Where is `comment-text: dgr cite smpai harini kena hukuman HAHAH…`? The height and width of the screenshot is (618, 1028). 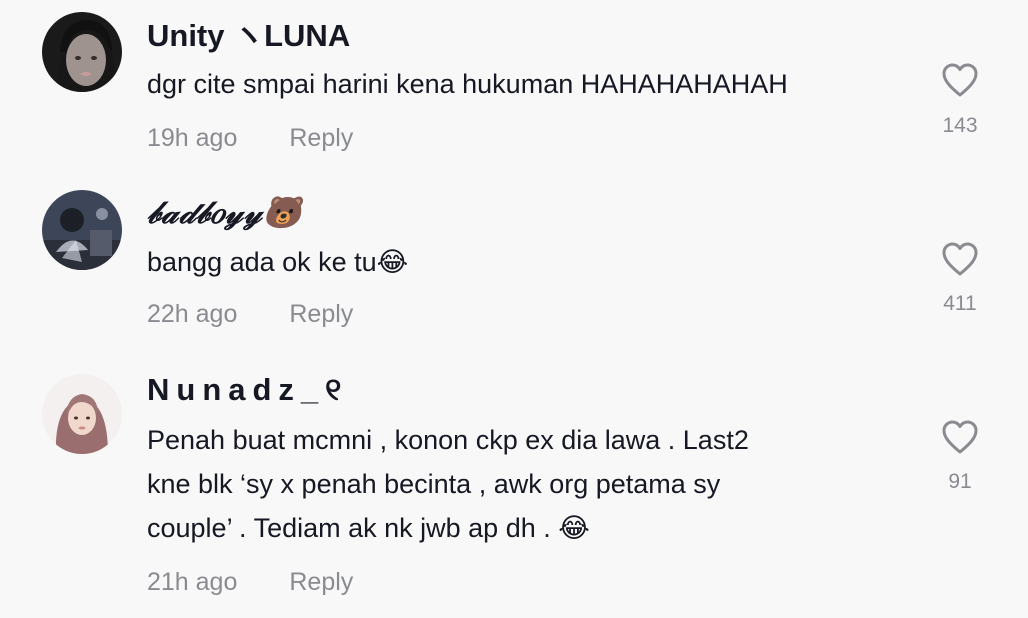 comment-text: dgr cite smpai harini kena hukuman HAHAH… is located at coordinates (467, 84).